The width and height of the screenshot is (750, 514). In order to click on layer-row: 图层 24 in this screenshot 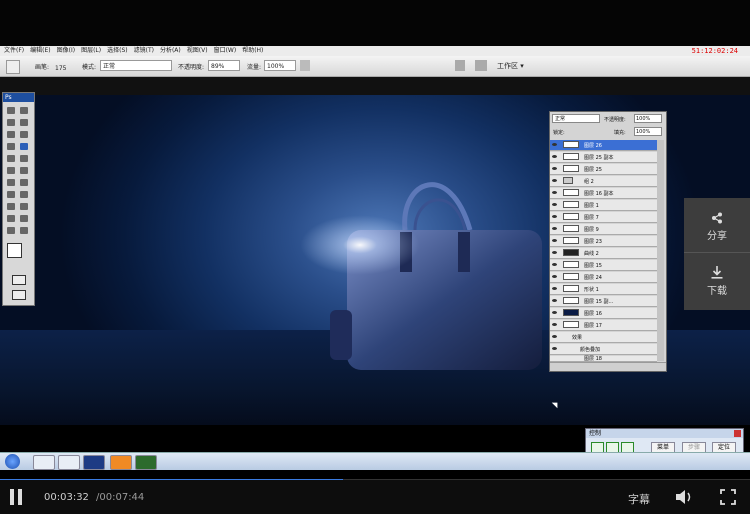, I will do `click(603, 277)`.